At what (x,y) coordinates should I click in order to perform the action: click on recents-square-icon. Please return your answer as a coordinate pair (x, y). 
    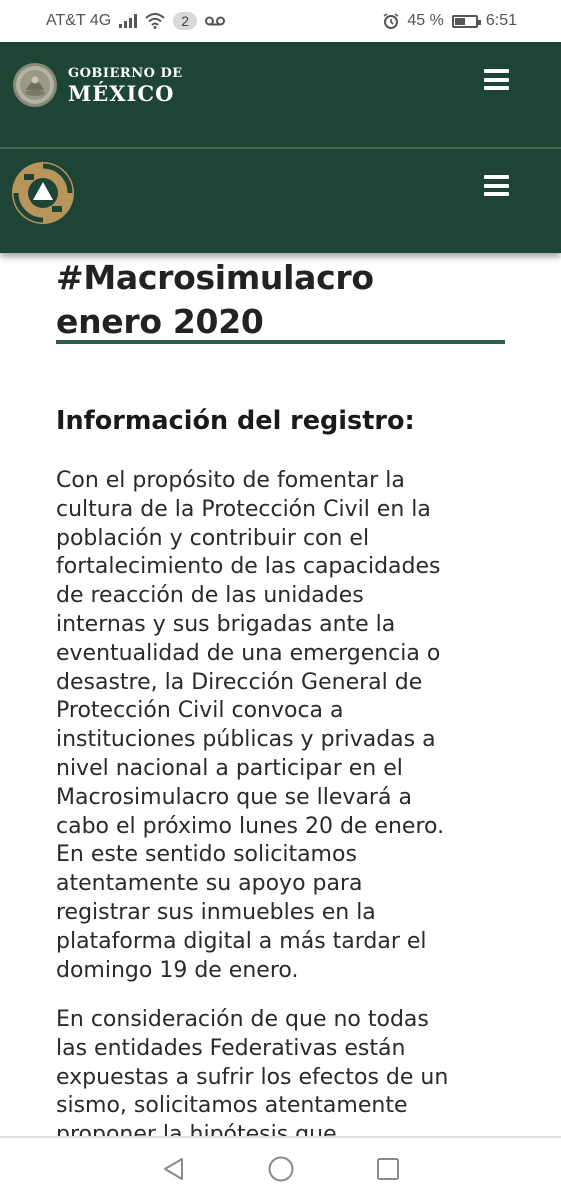
    Looking at the image, I should click on (387, 1169).